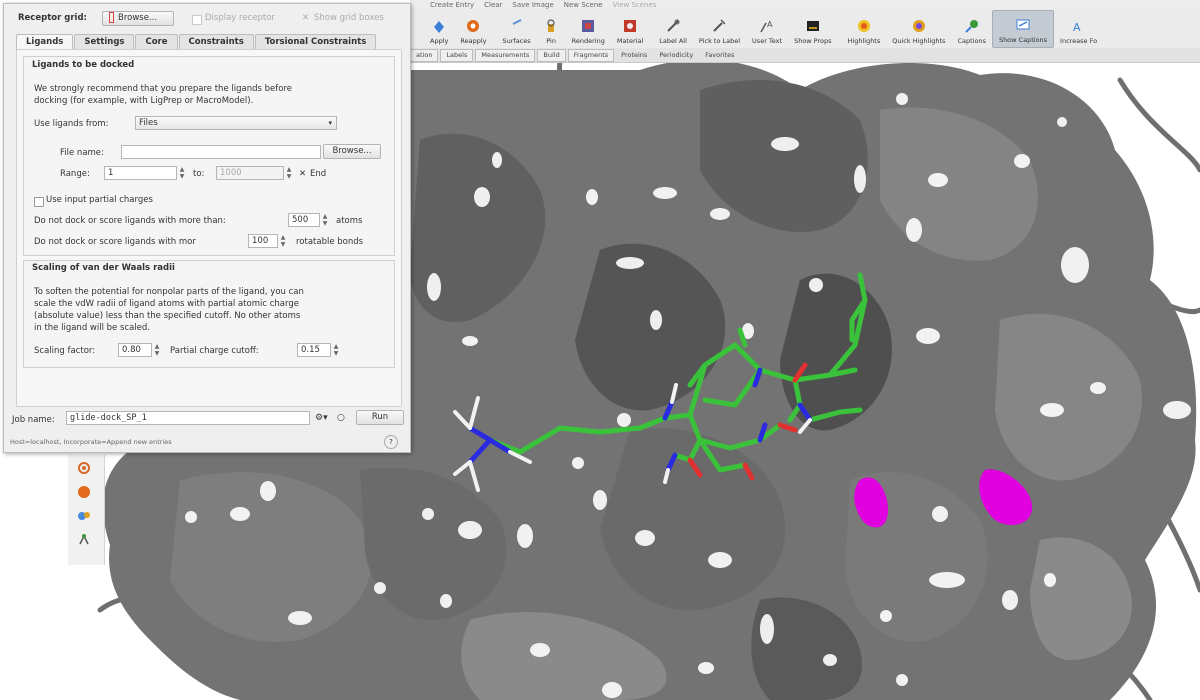  Describe the element at coordinates (197, 20) in the screenshot. I see `display-receptor-checkbox` at that location.